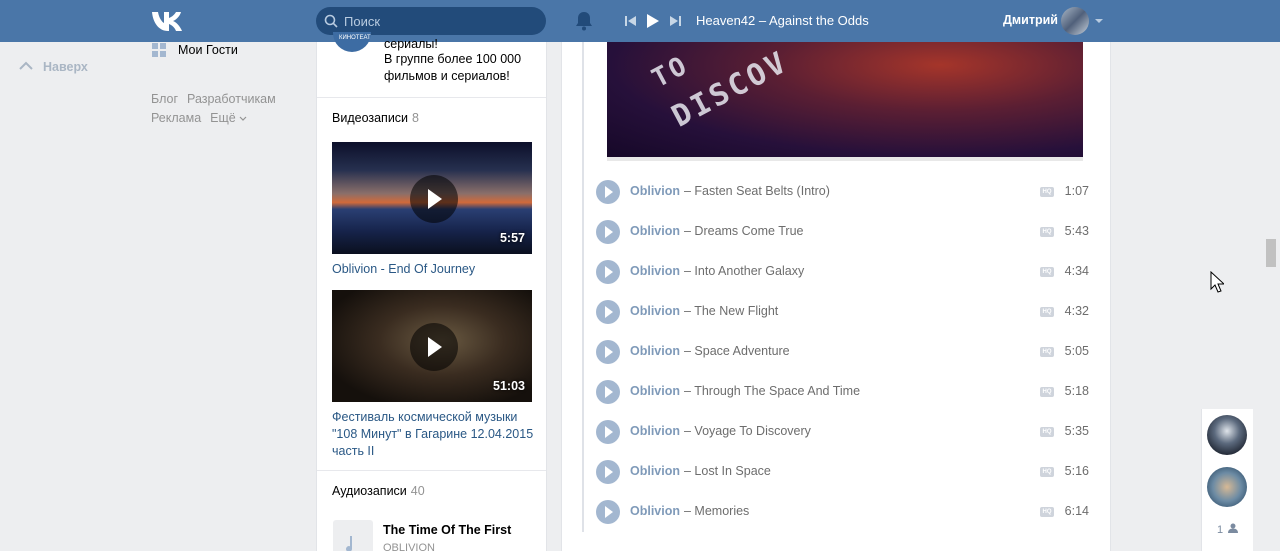 The height and width of the screenshot is (551, 1280). I want to click on music-note-icon, so click(349, 543).